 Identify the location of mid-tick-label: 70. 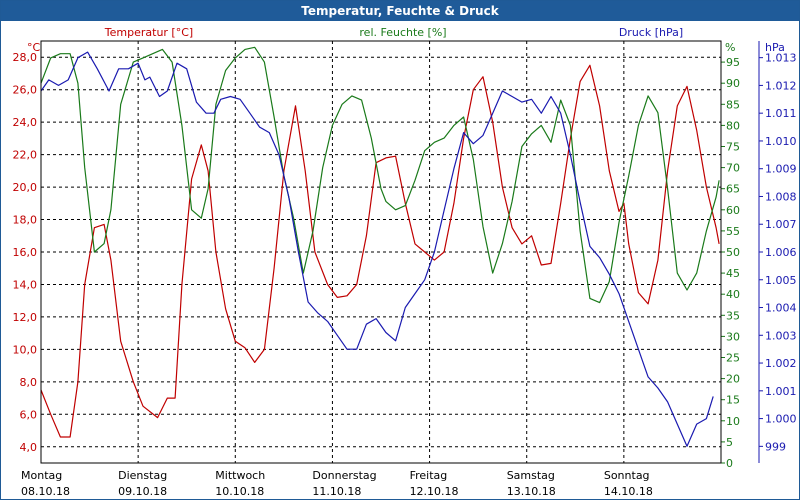
(733, 168).